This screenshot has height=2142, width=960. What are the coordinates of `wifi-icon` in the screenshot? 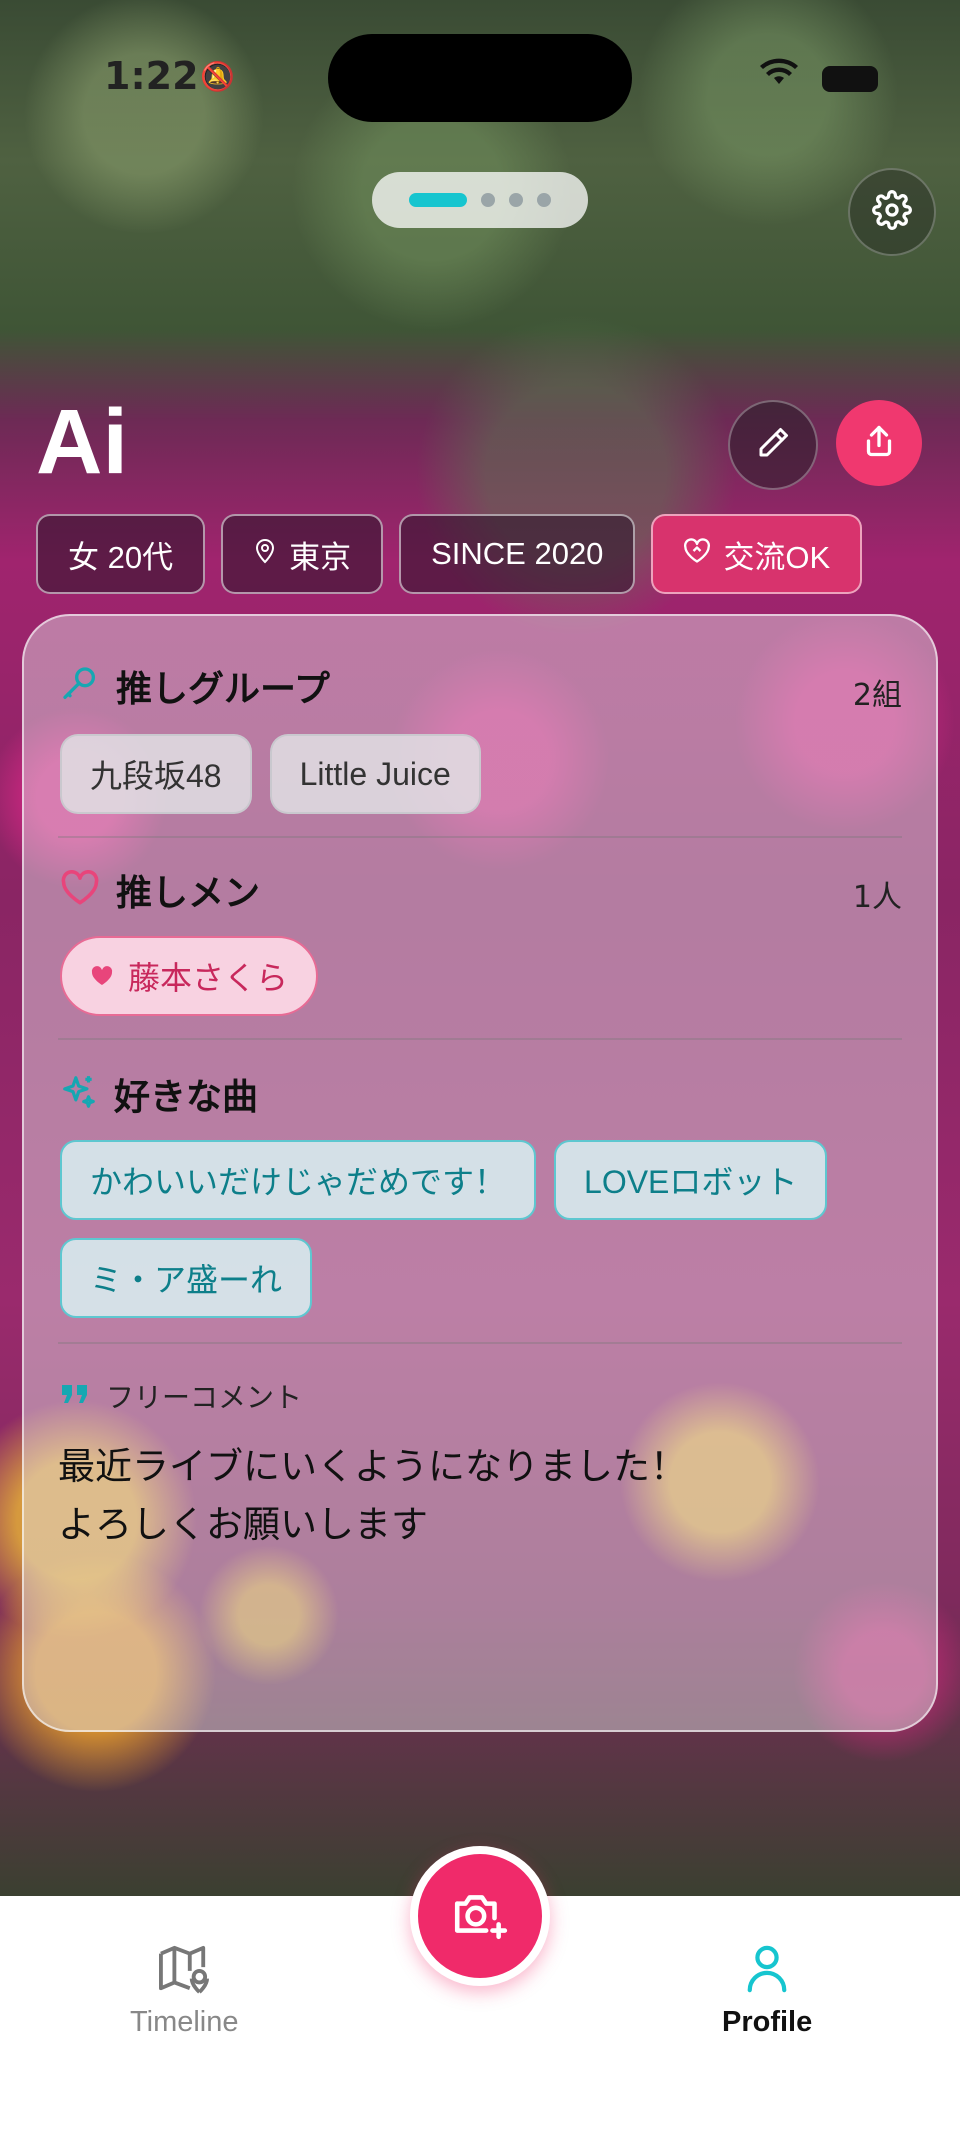 It's located at (779, 77).